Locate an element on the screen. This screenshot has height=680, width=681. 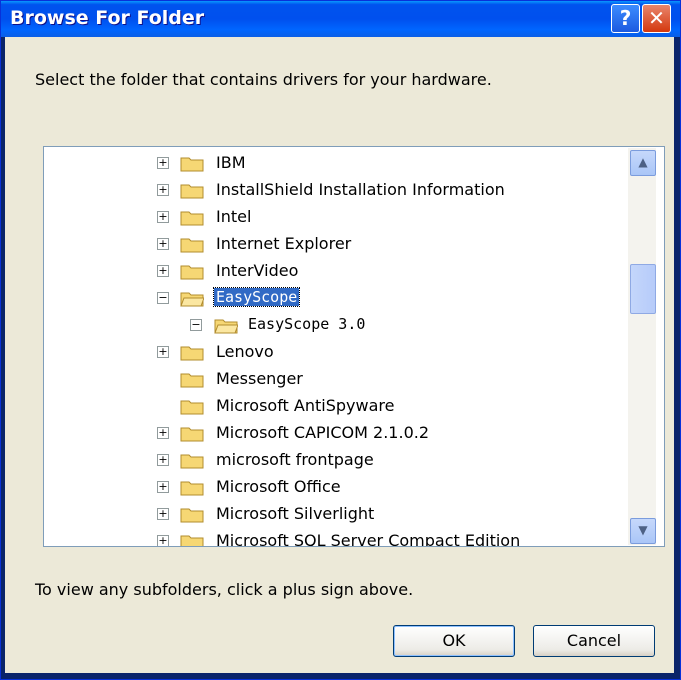
tree-item-label-selected: EasyScope is located at coordinates (256, 297).